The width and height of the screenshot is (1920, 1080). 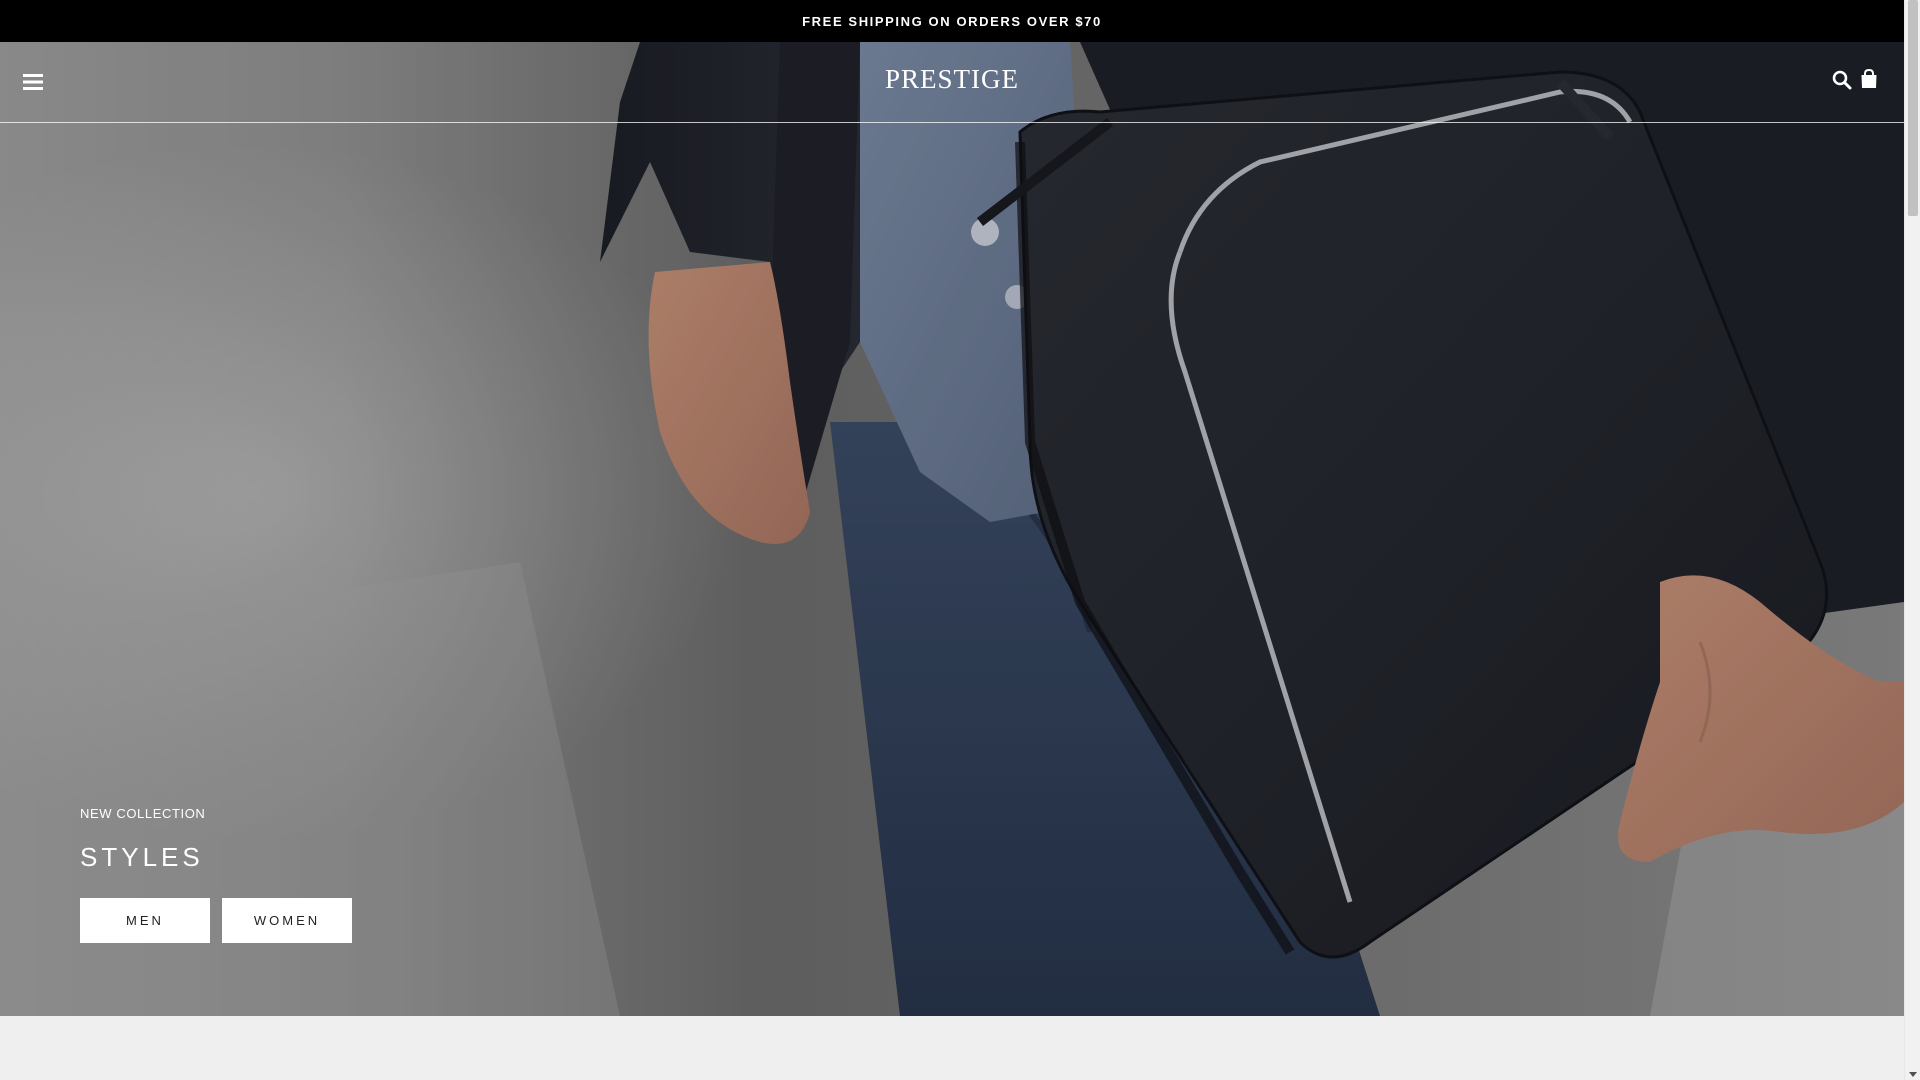 I want to click on shopping-bag-icon, so click(x=1871, y=79).